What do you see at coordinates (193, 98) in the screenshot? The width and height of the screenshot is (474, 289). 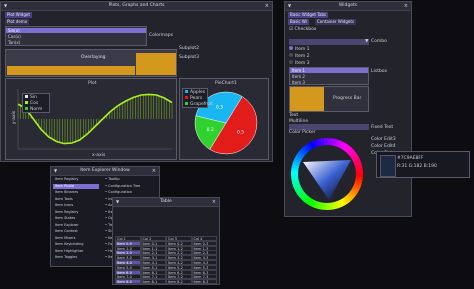 I see `pie-legend-pears: Pears` at bounding box center [193, 98].